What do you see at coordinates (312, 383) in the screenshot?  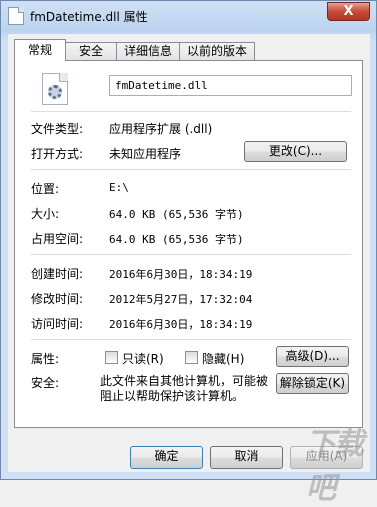 I see `unblock-button: 解除锁定(K)` at bounding box center [312, 383].